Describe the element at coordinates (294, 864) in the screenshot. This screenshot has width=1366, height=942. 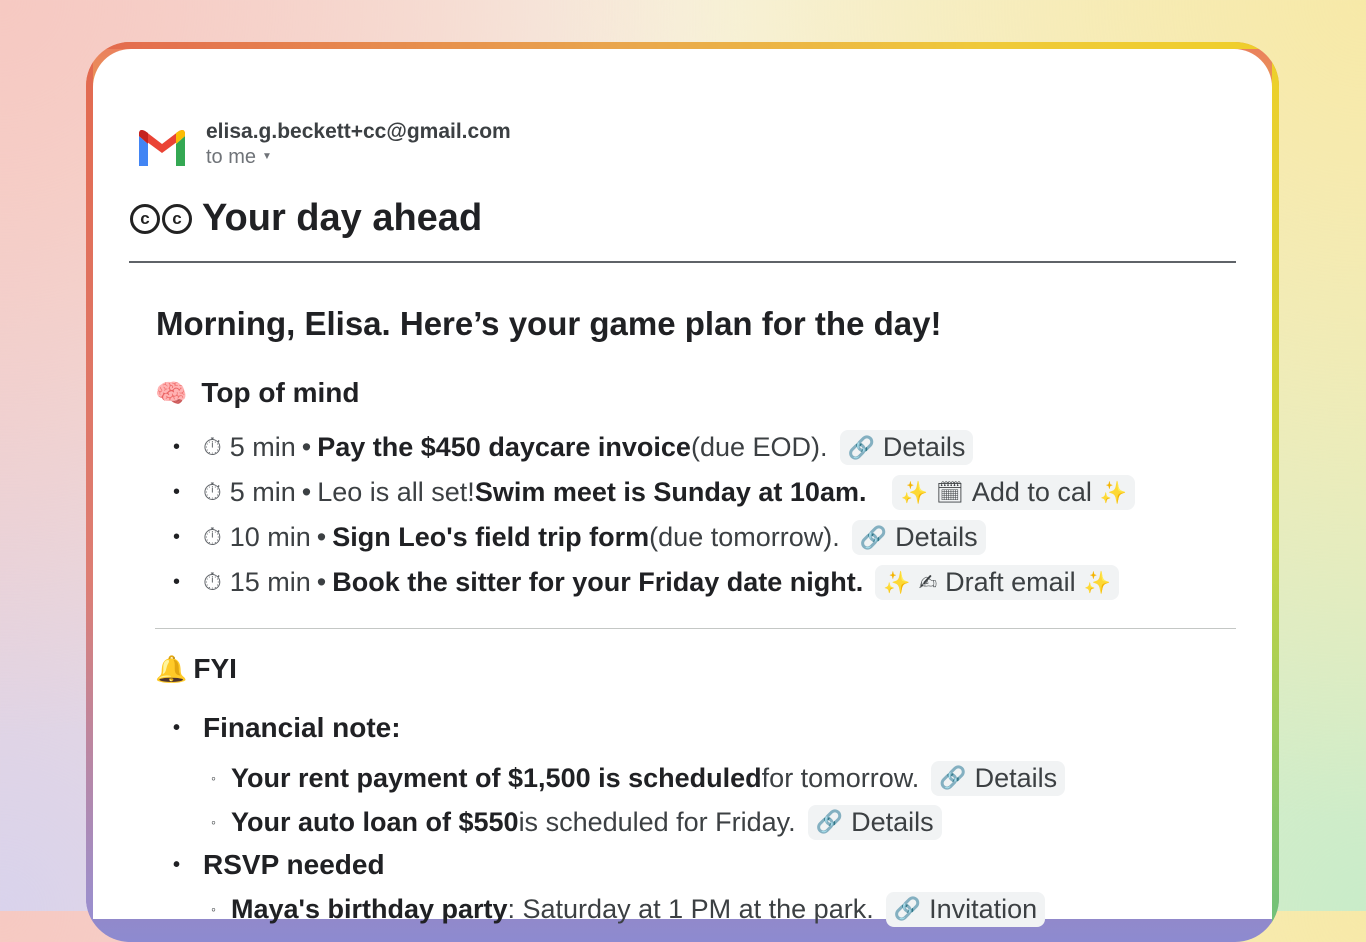
I see `rsvp-label: RSVP needed` at that location.